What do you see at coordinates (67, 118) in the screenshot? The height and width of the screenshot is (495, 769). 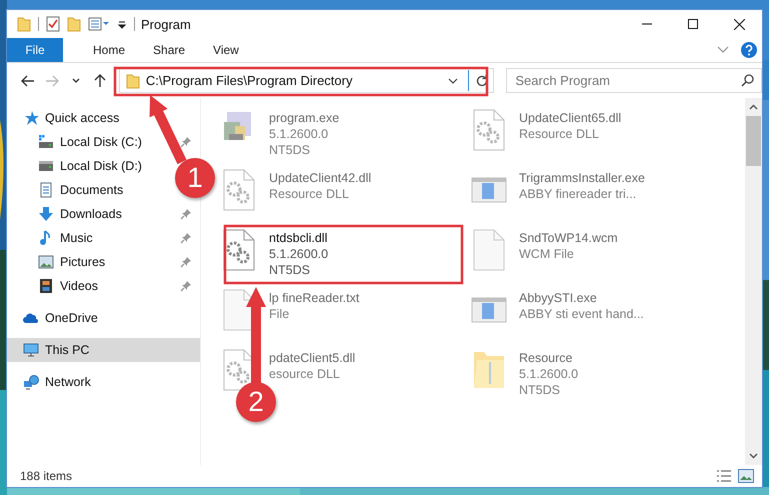 I see `sidebar-item: Quick access` at bounding box center [67, 118].